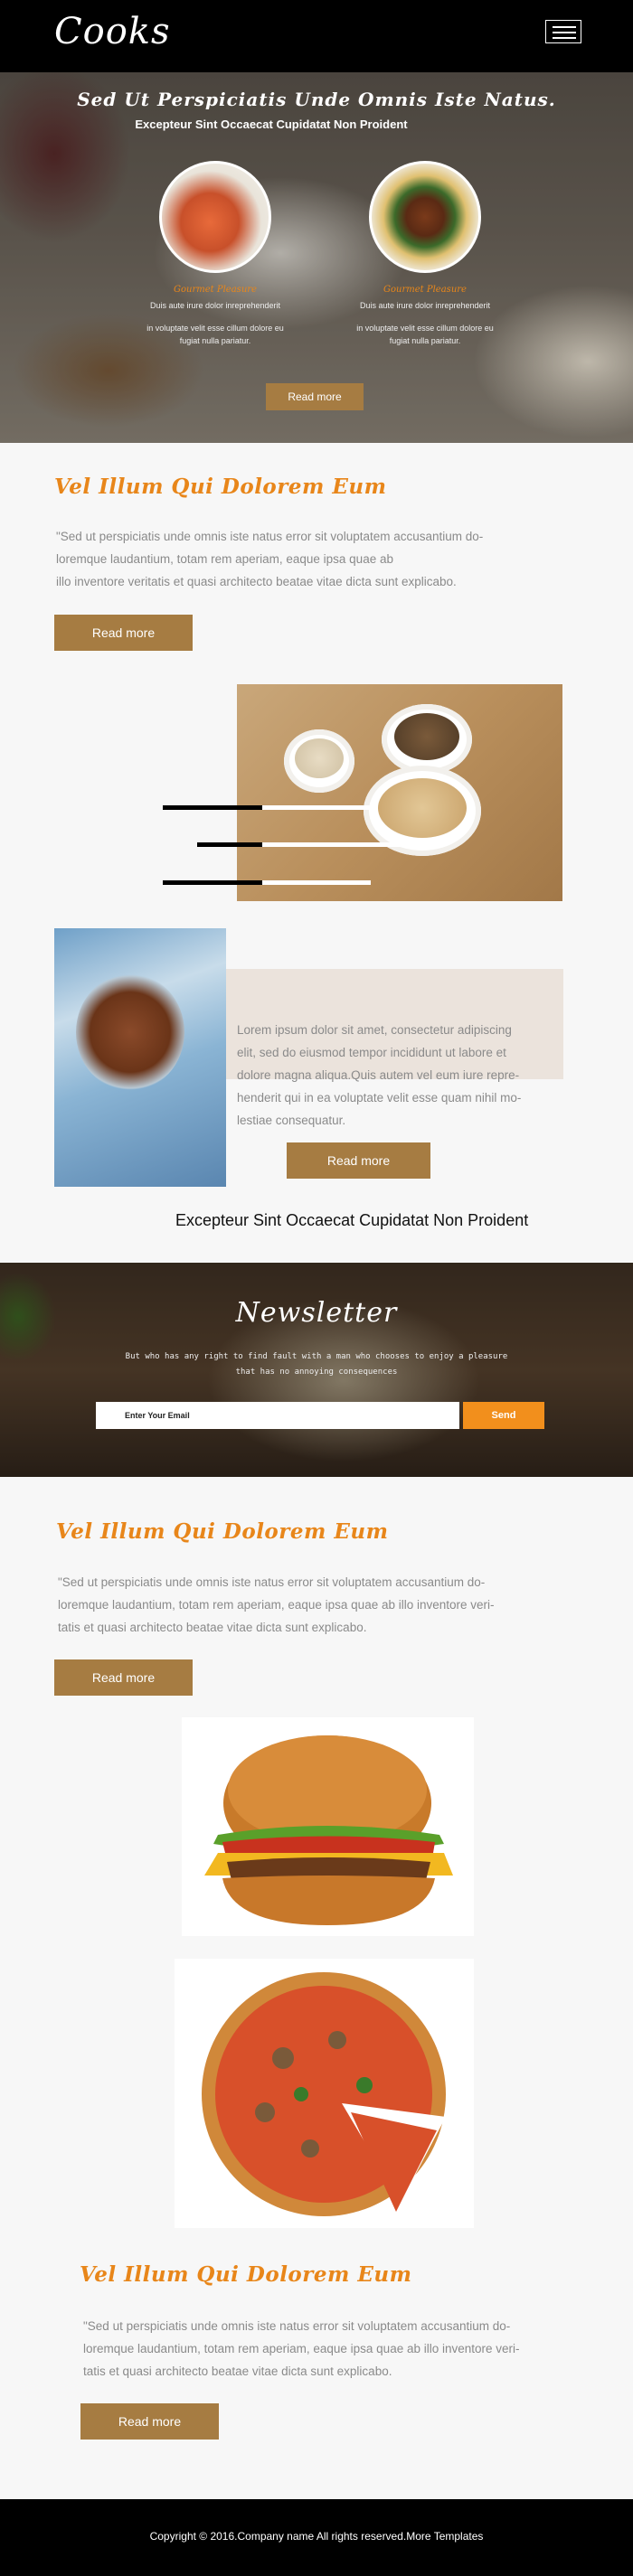 This screenshot has width=633, height=2576. What do you see at coordinates (140, 1057) in the screenshot?
I see `walnuts-jar-image` at bounding box center [140, 1057].